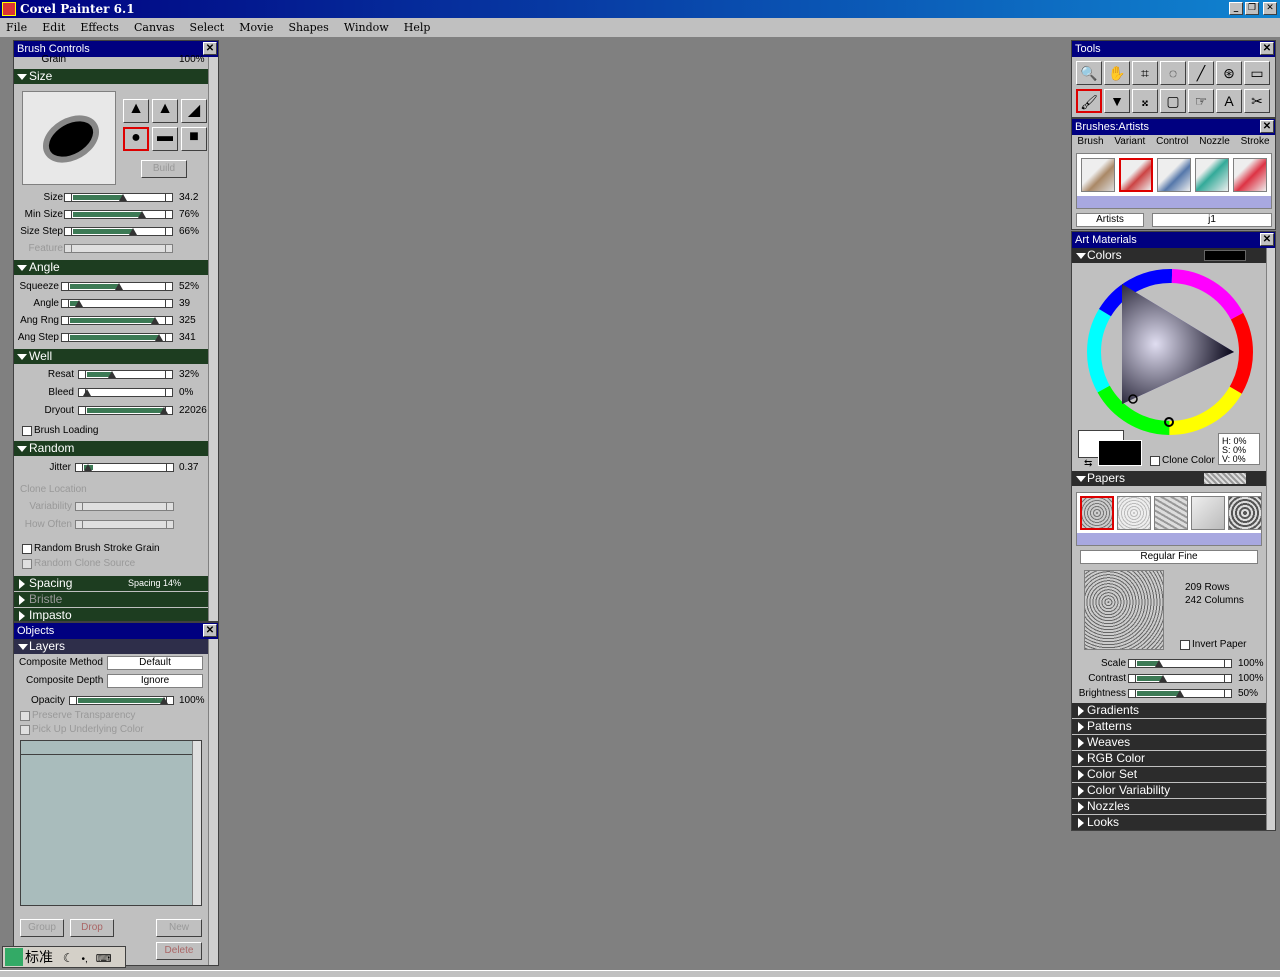  What do you see at coordinates (1212, 220) in the screenshot?
I see `brush-variant-select: j1` at bounding box center [1212, 220].